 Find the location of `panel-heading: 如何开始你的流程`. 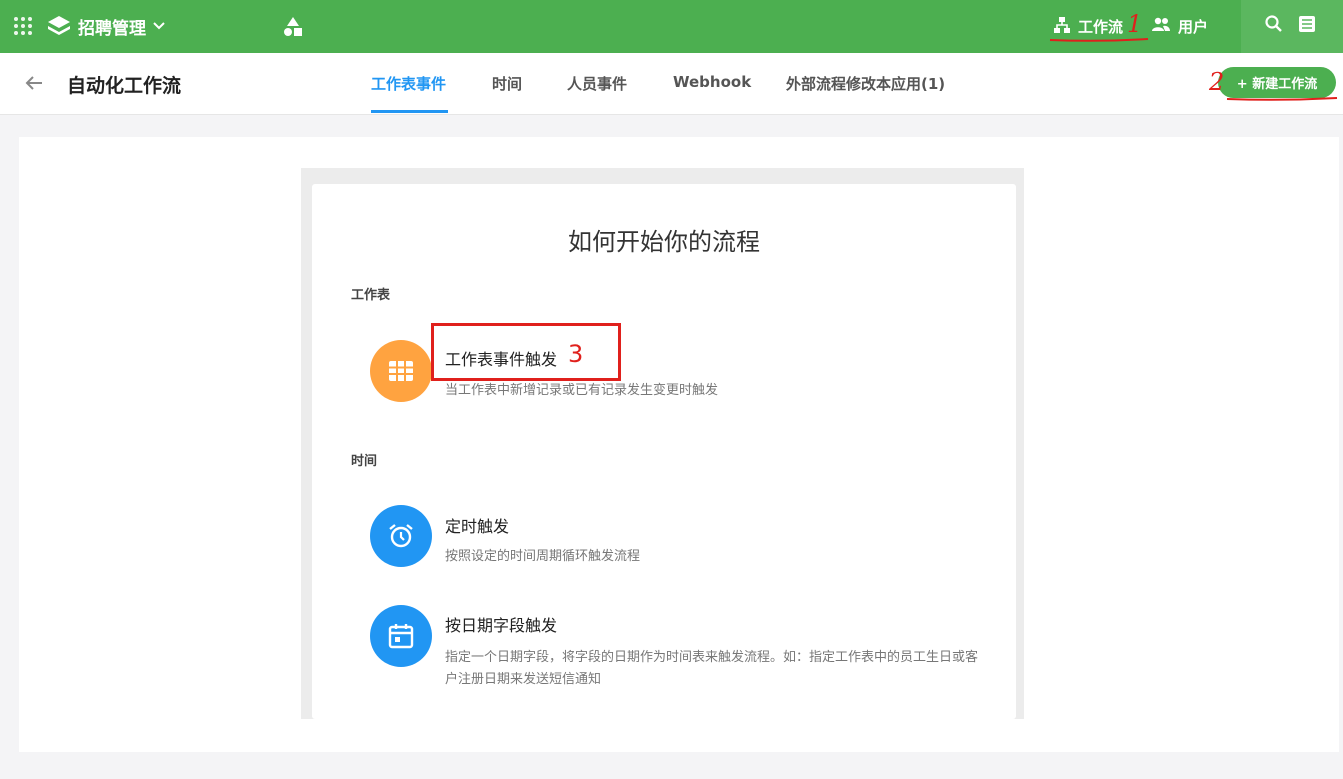

panel-heading: 如何开始你的流程 is located at coordinates (664, 242).